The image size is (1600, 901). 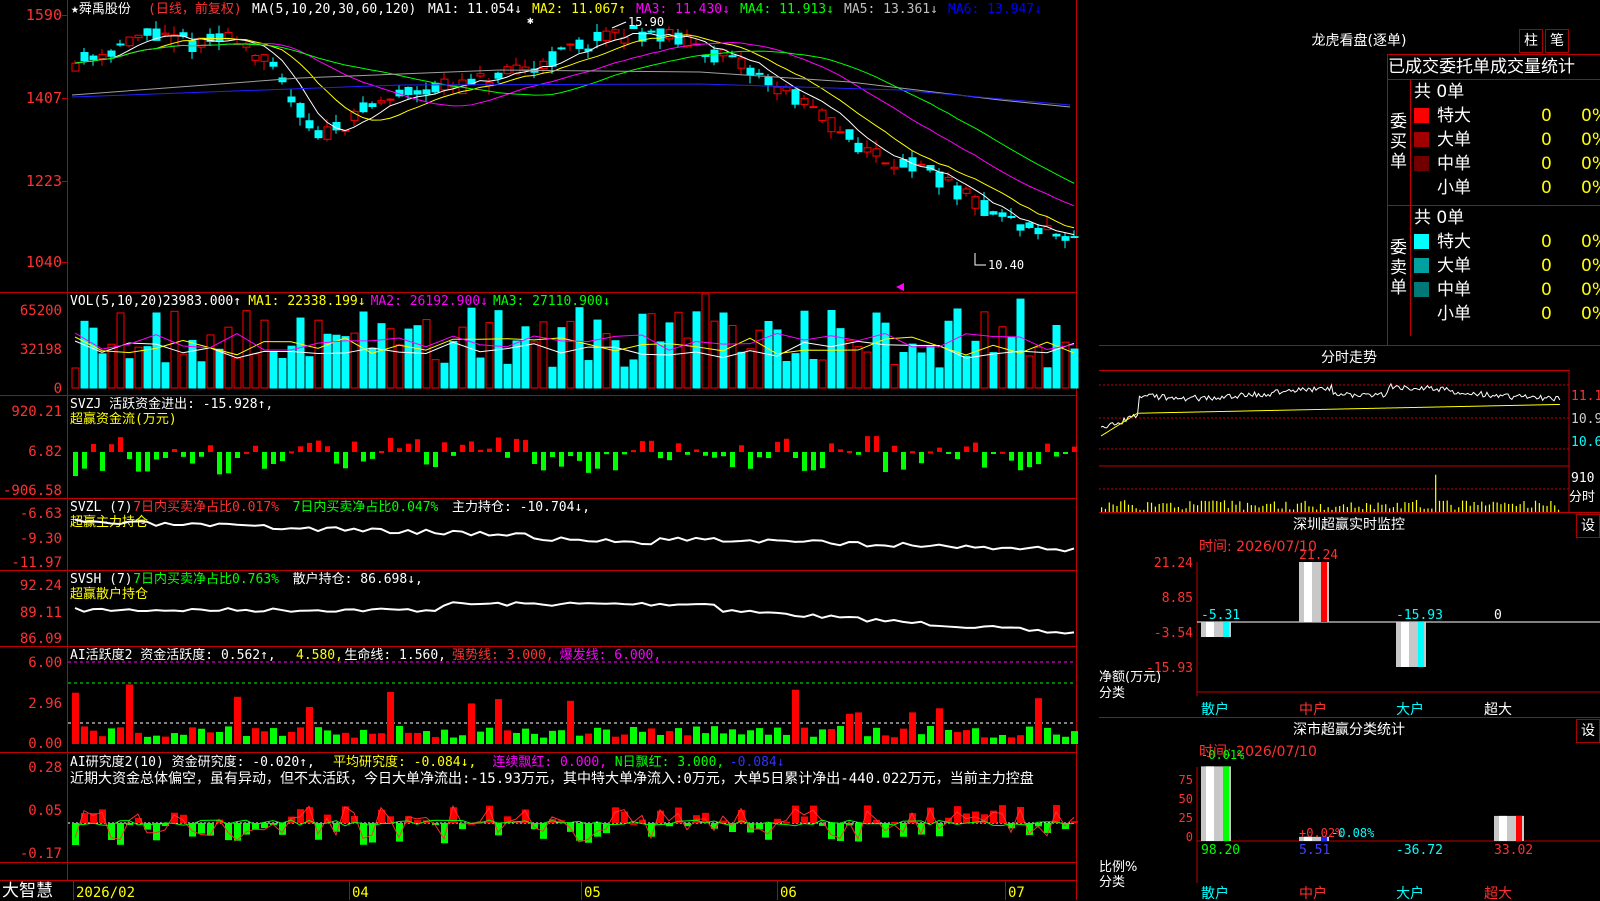 I want to click on sz-class-settings-button: 设, so click(x=1588, y=731).